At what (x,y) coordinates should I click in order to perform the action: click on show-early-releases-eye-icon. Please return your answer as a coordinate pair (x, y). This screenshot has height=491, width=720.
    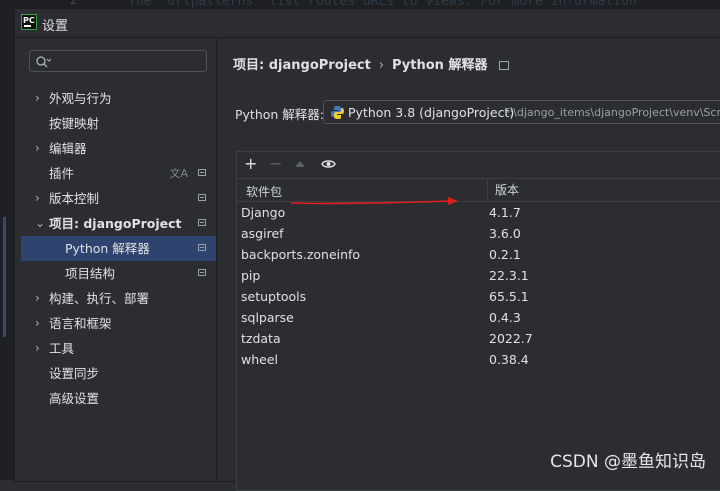
    Looking at the image, I should click on (328, 164).